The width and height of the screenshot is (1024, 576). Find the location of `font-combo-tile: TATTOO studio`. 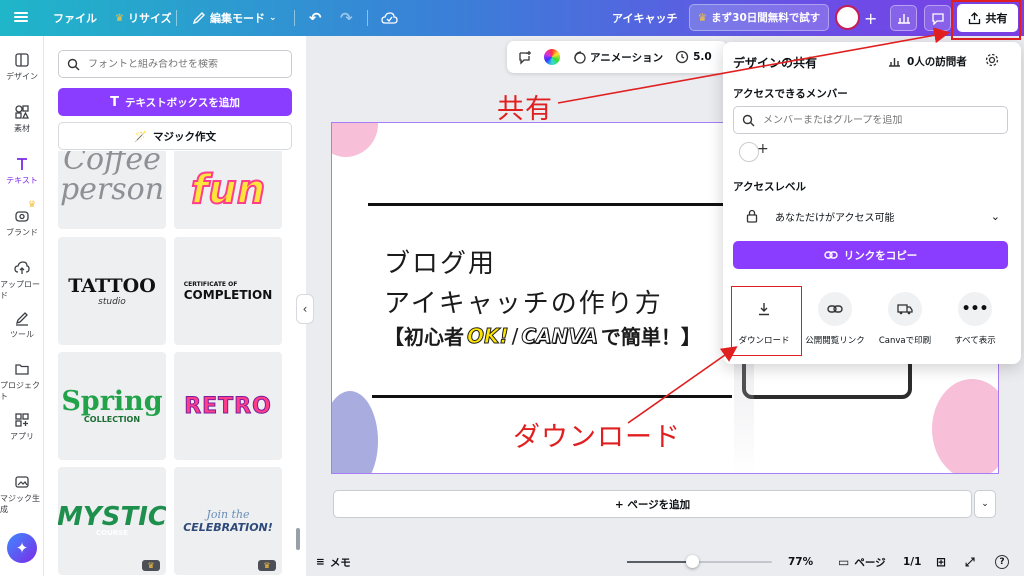

font-combo-tile: TATTOO studio is located at coordinates (112, 291).